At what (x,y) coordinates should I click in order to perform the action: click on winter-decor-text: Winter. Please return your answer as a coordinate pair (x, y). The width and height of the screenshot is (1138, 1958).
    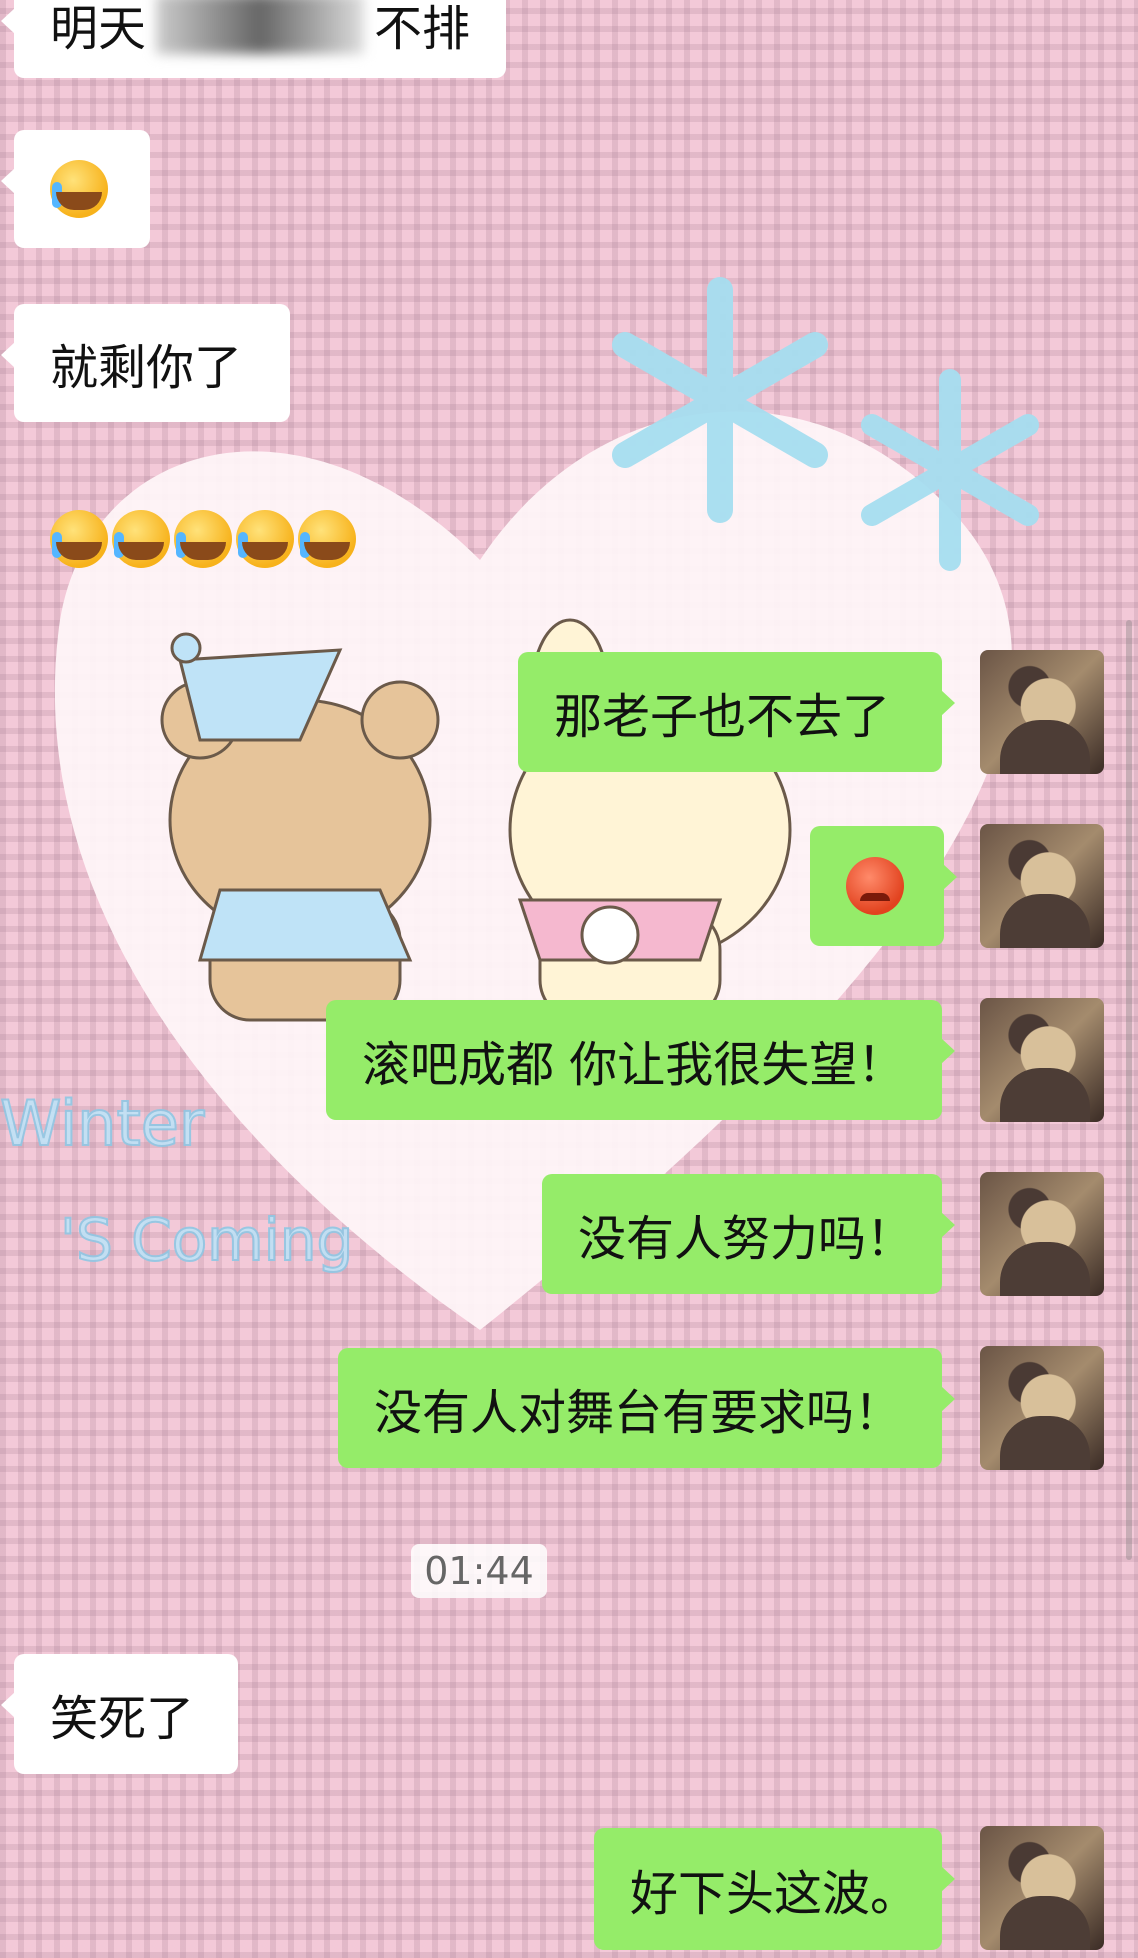
    Looking at the image, I should click on (102, 1123).